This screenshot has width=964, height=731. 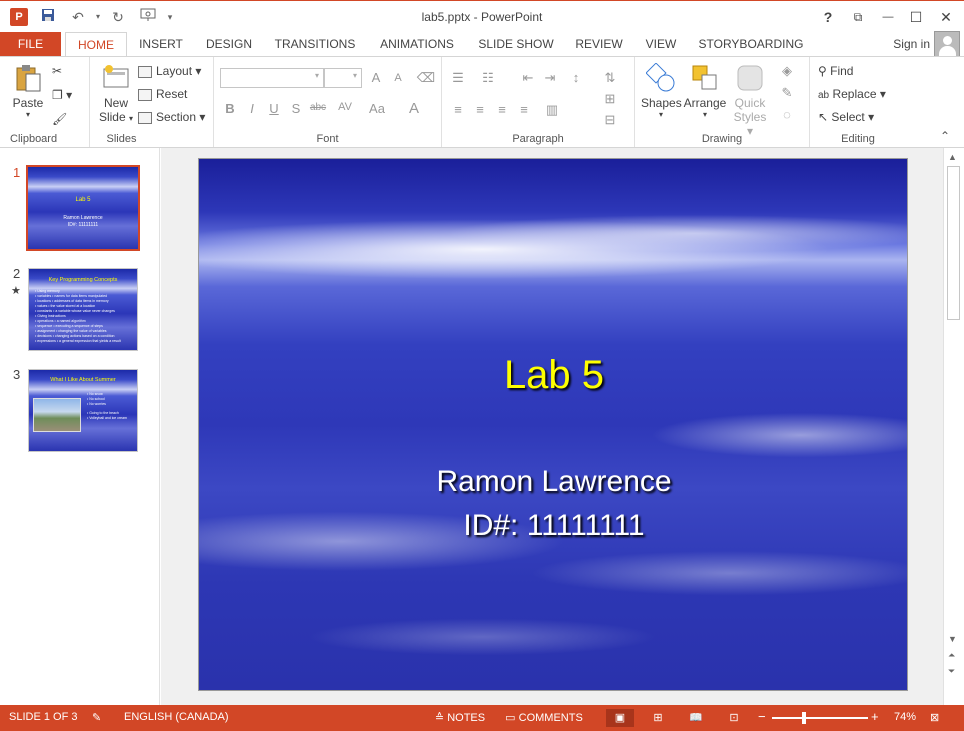 I want to click on tab-storyboarding: STORYBOARDING, so click(x=751, y=44).